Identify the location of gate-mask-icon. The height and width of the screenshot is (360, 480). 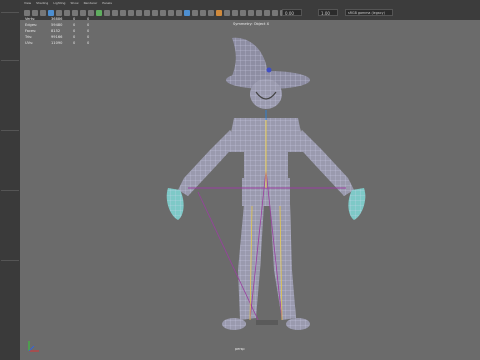
(155, 13).